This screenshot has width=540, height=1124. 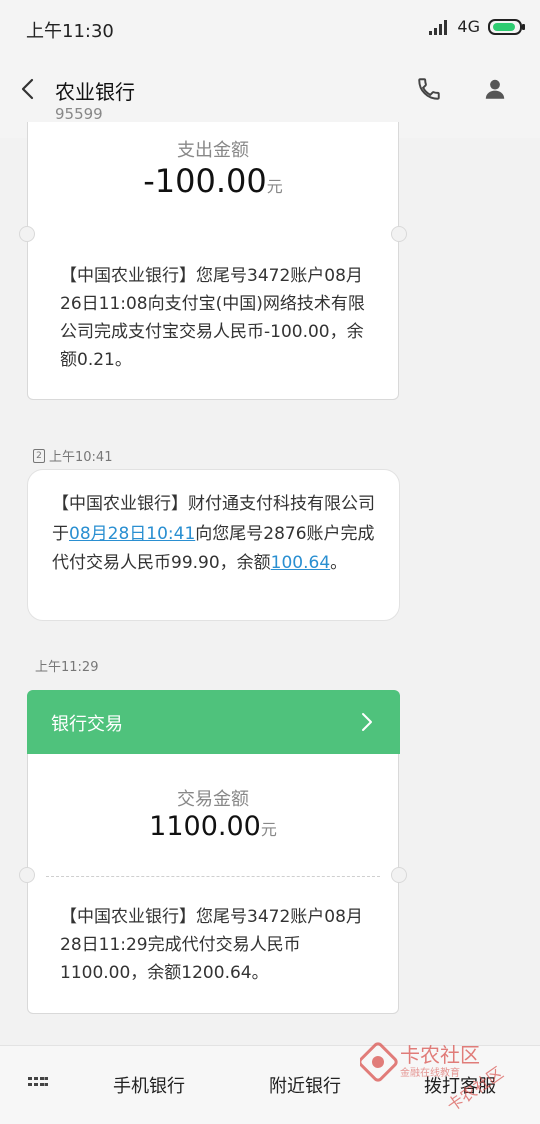 What do you see at coordinates (39, 455) in the screenshot?
I see `sim-icon: 2` at bounding box center [39, 455].